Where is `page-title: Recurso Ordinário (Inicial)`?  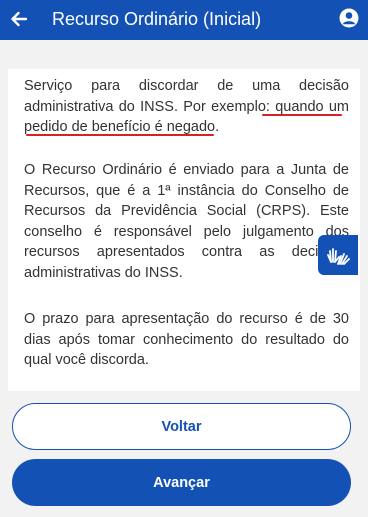
page-title: Recurso Ordinário (Inicial) is located at coordinates (157, 19).